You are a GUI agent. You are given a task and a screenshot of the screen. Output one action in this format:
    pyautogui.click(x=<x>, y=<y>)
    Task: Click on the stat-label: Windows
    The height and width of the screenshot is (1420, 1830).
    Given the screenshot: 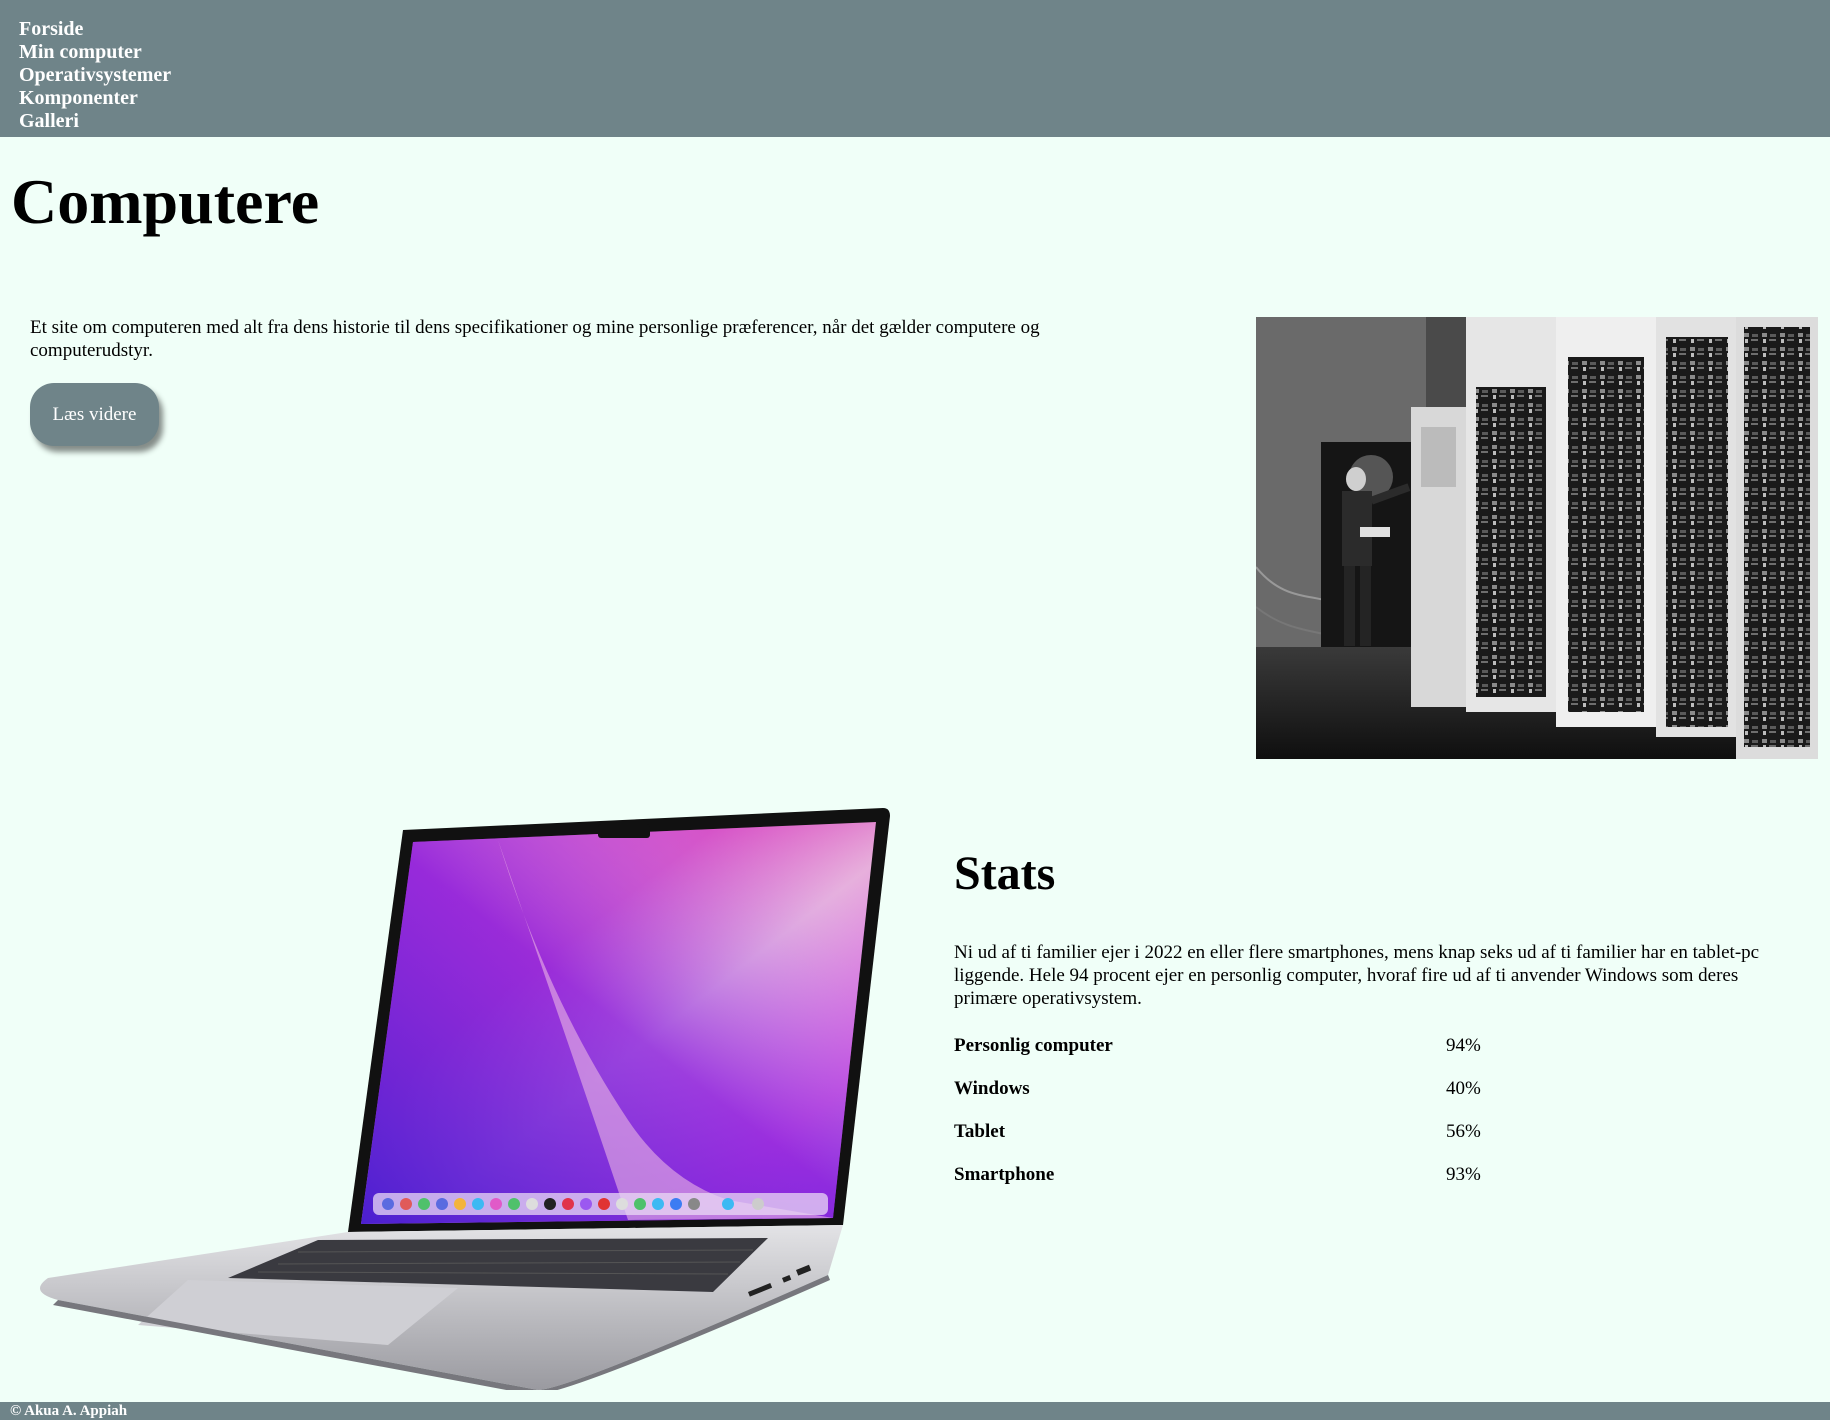 What is the action you would take?
    pyautogui.click(x=992, y=1088)
    